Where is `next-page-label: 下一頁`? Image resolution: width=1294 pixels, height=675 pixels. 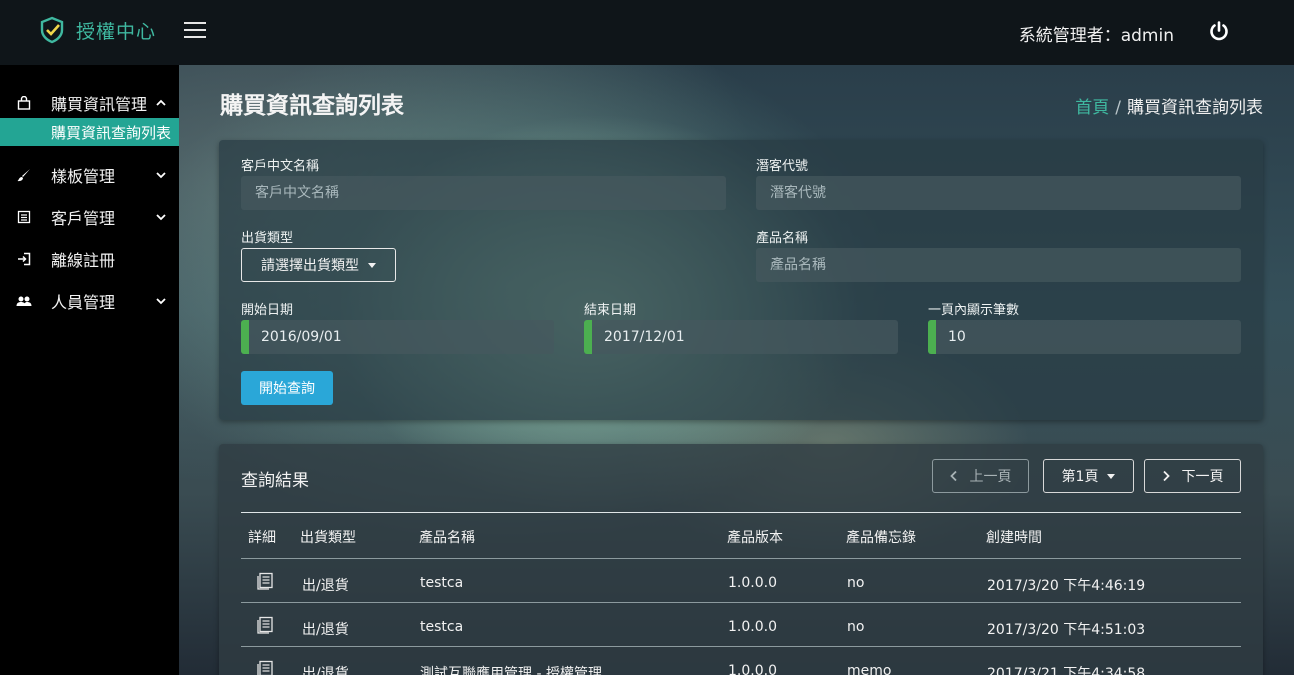
next-page-label: 下一頁 is located at coordinates (1202, 477).